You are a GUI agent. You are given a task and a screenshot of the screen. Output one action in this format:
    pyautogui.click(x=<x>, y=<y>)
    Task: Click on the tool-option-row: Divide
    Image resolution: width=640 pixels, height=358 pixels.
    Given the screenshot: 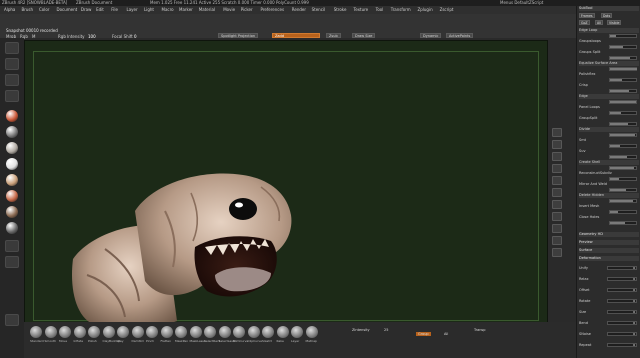 What is the action you would take?
    pyautogui.click(x=609, y=129)
    